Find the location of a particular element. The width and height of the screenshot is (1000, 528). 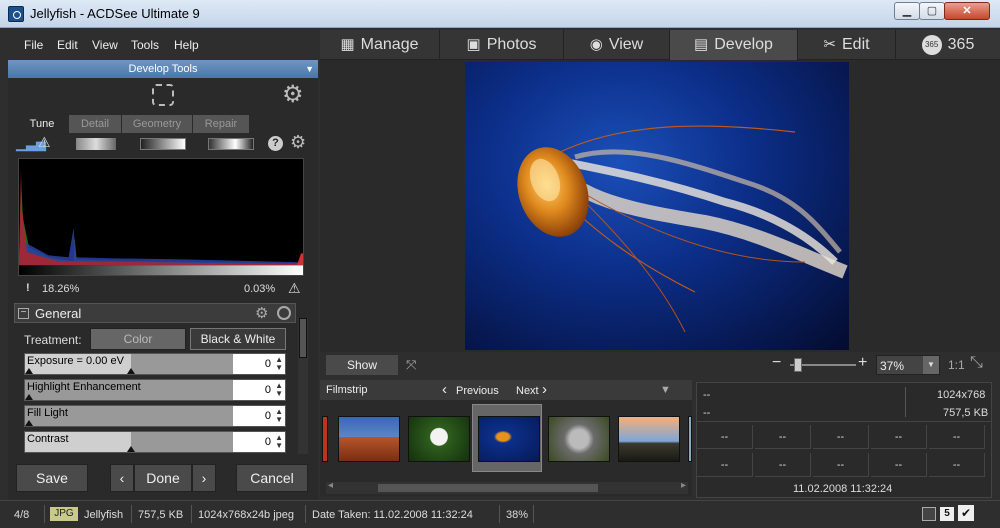

next-arrow-button: › is located at coordinates (204, 478).